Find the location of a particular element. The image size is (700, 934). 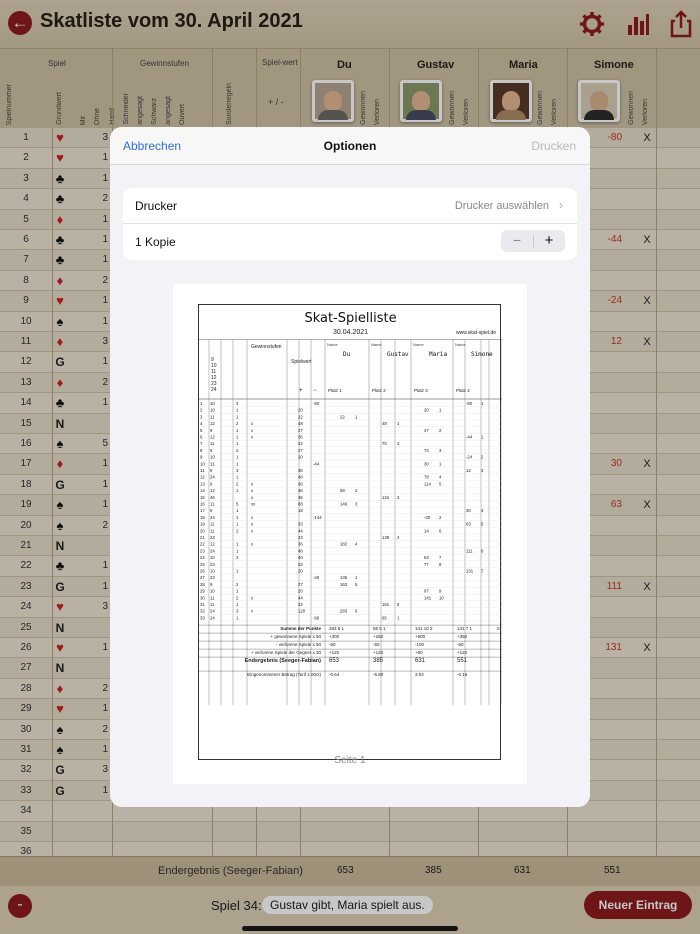

sheet-player-name: Du is located at coordinates (347, 354).